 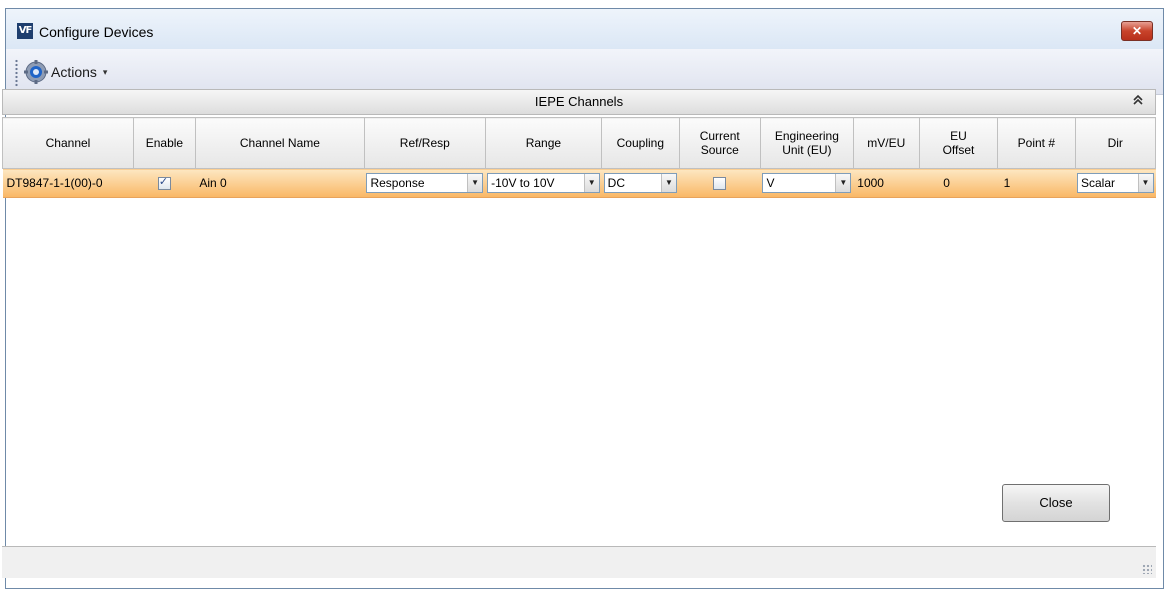 I want to click on close-button: Close, so click(x=1056, y=503).